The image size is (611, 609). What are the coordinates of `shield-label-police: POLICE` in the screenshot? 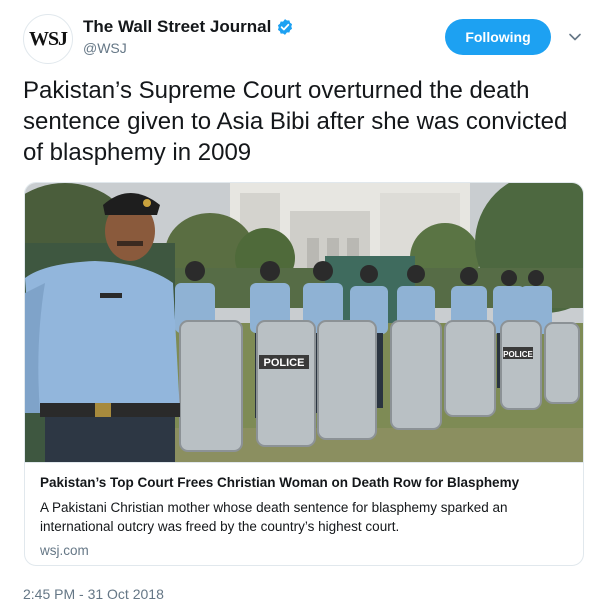 It's located at (284, 363).